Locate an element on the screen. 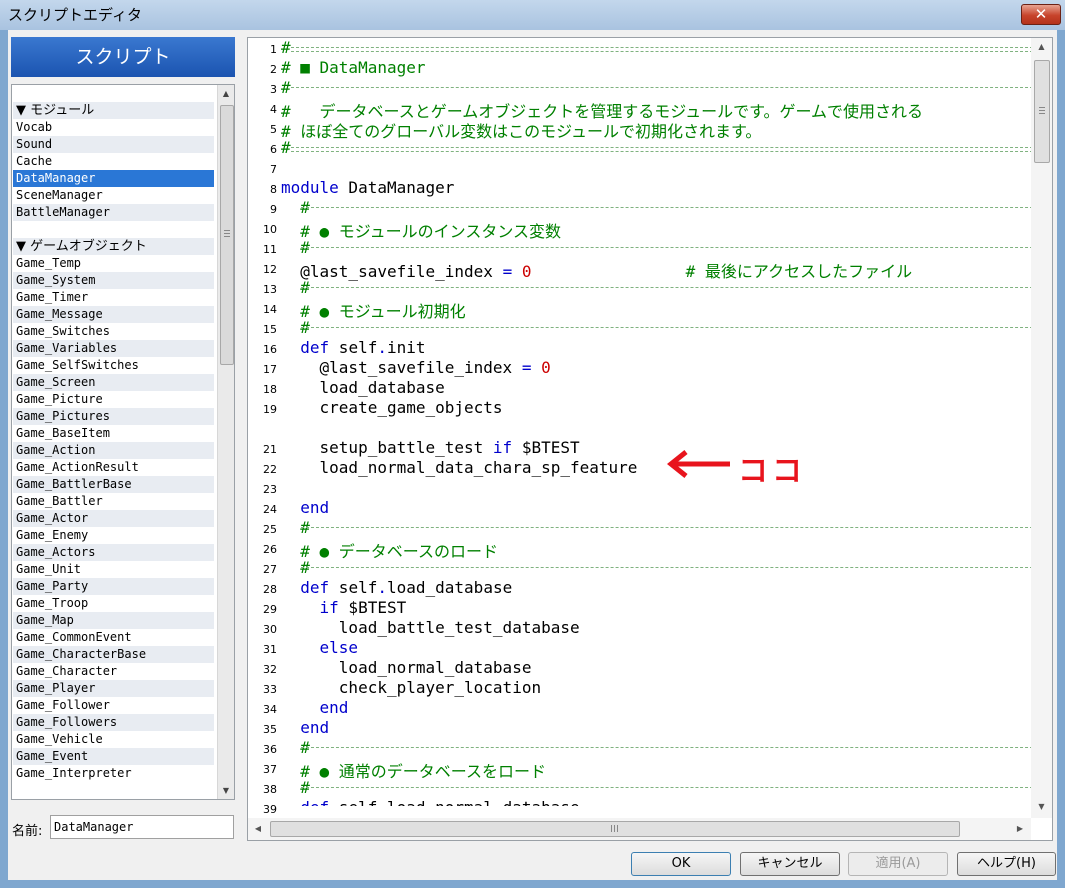 The image size is (1065, 888). code-line: @last_savefile_index = 0 is located at coordinates (416, 368).